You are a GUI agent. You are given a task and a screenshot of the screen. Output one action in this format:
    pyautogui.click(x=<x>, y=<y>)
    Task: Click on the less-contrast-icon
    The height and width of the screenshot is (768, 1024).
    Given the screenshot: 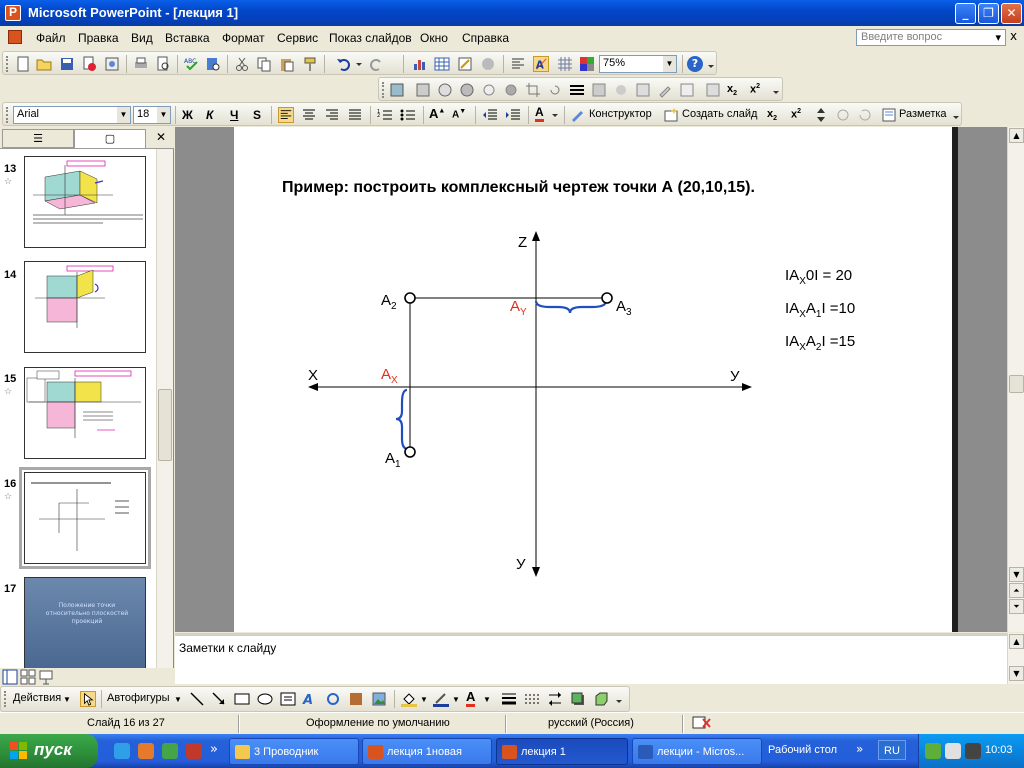 What is the action you would take?
    pyautogui.click(x=467, y=90)
    